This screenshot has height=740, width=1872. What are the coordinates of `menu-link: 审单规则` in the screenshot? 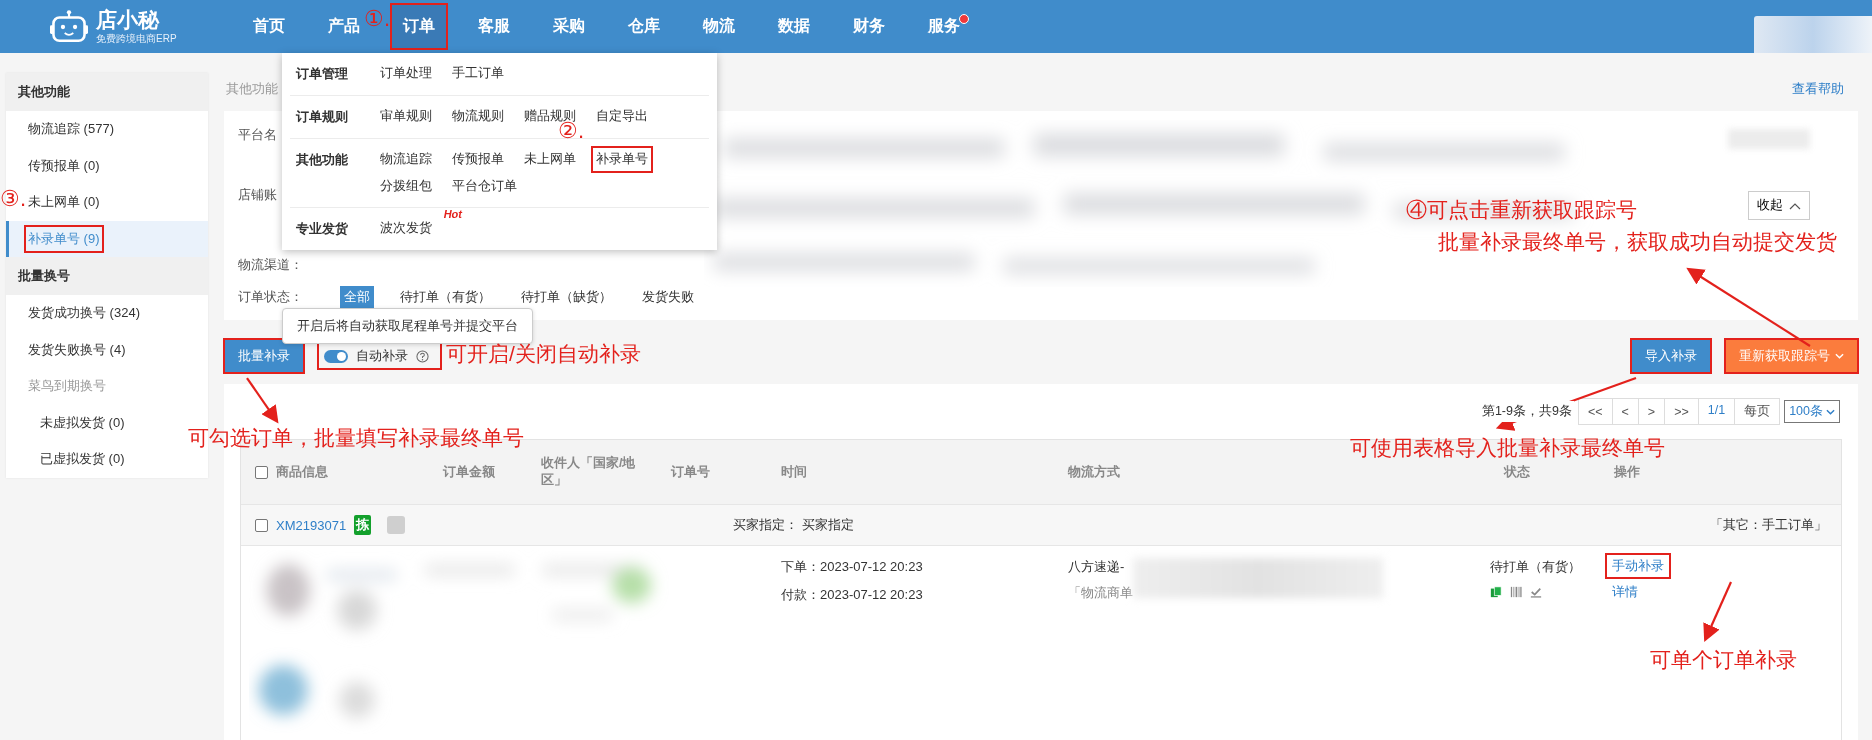 It's located at (406, 116).